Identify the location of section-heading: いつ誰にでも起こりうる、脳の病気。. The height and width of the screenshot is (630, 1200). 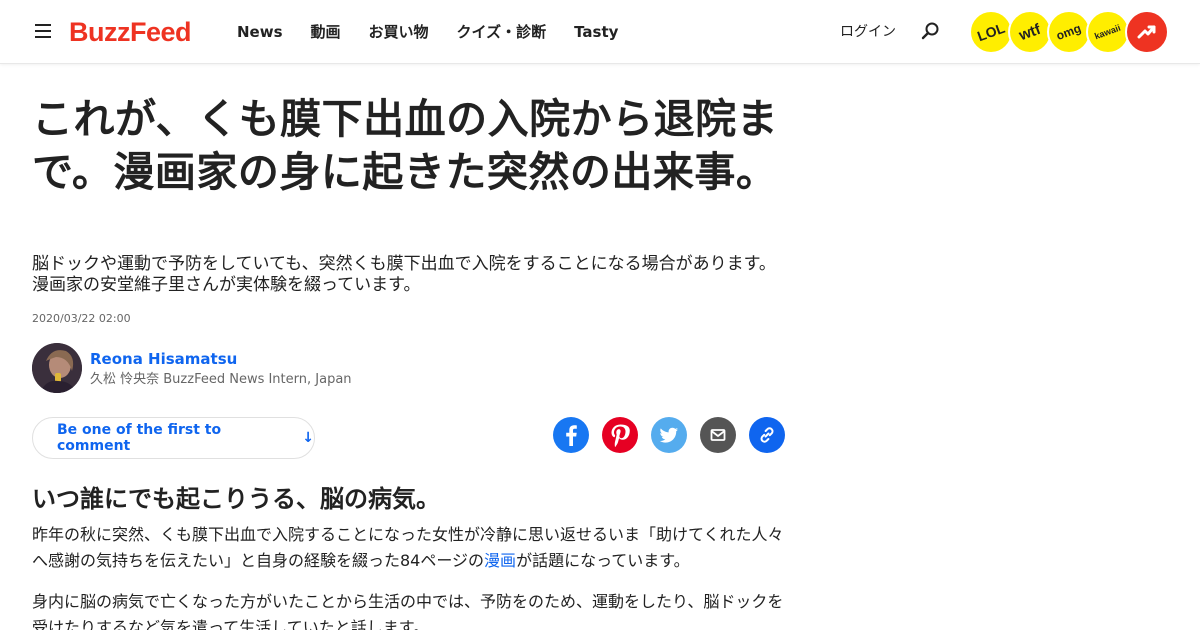
(236, 499).